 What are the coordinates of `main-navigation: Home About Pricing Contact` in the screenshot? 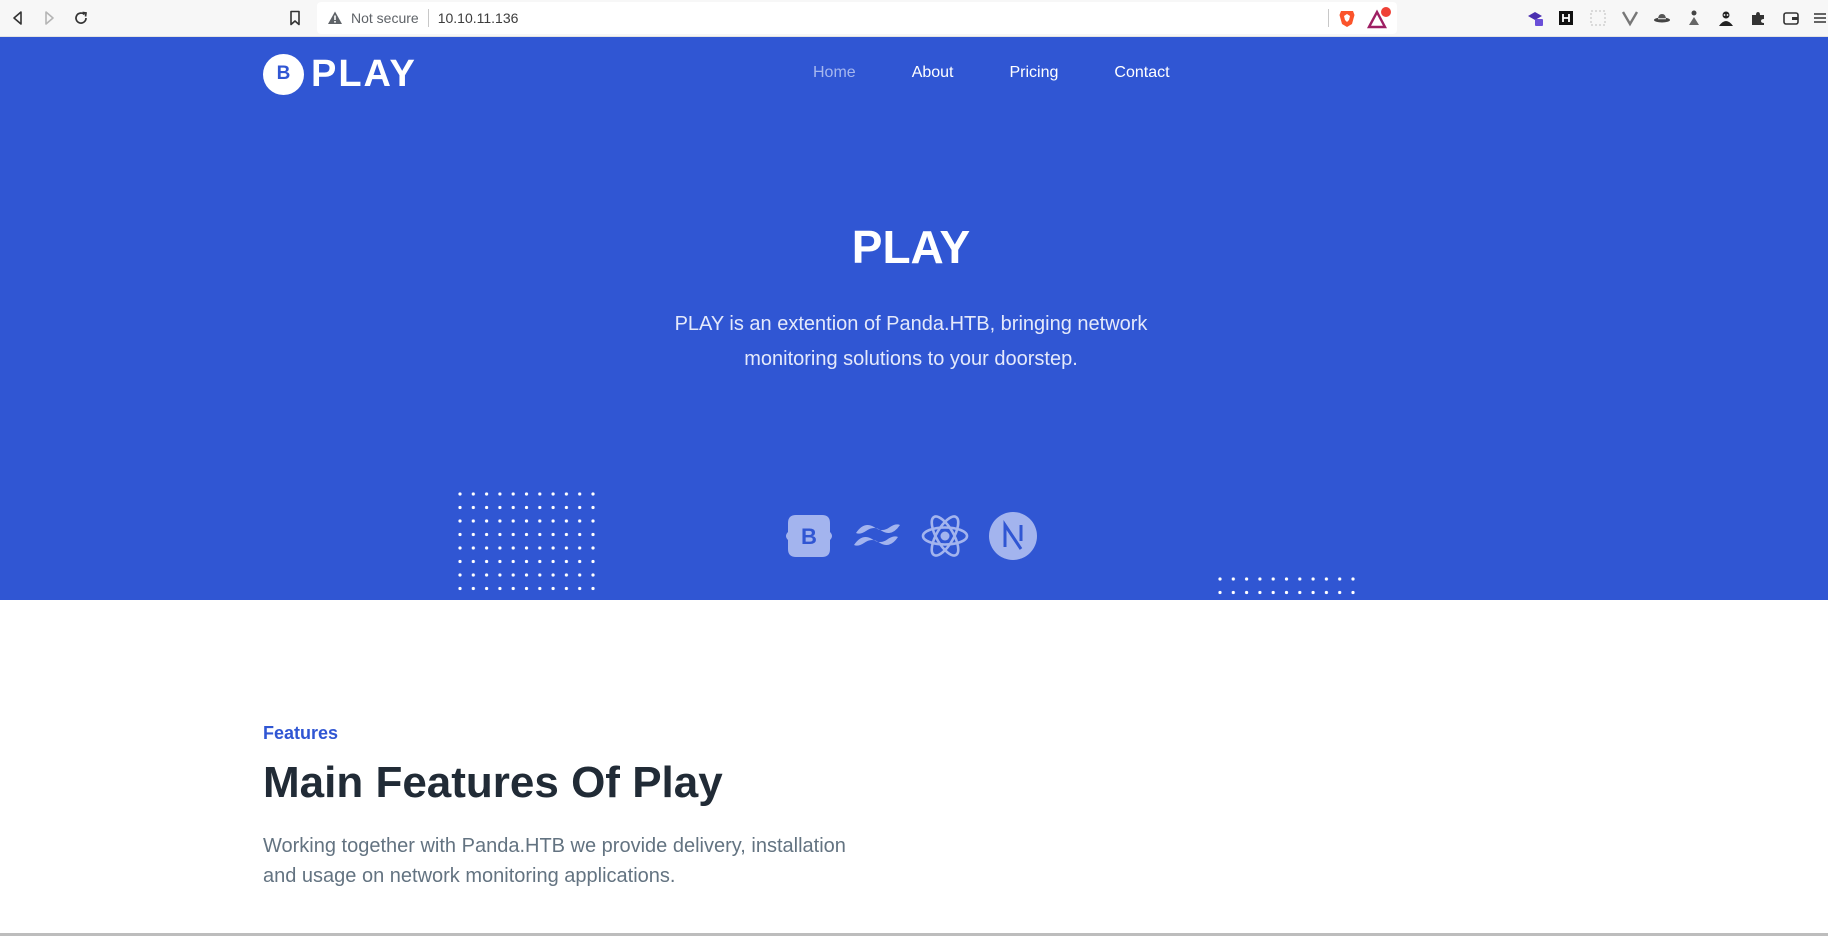 It's located at (1019, 73).